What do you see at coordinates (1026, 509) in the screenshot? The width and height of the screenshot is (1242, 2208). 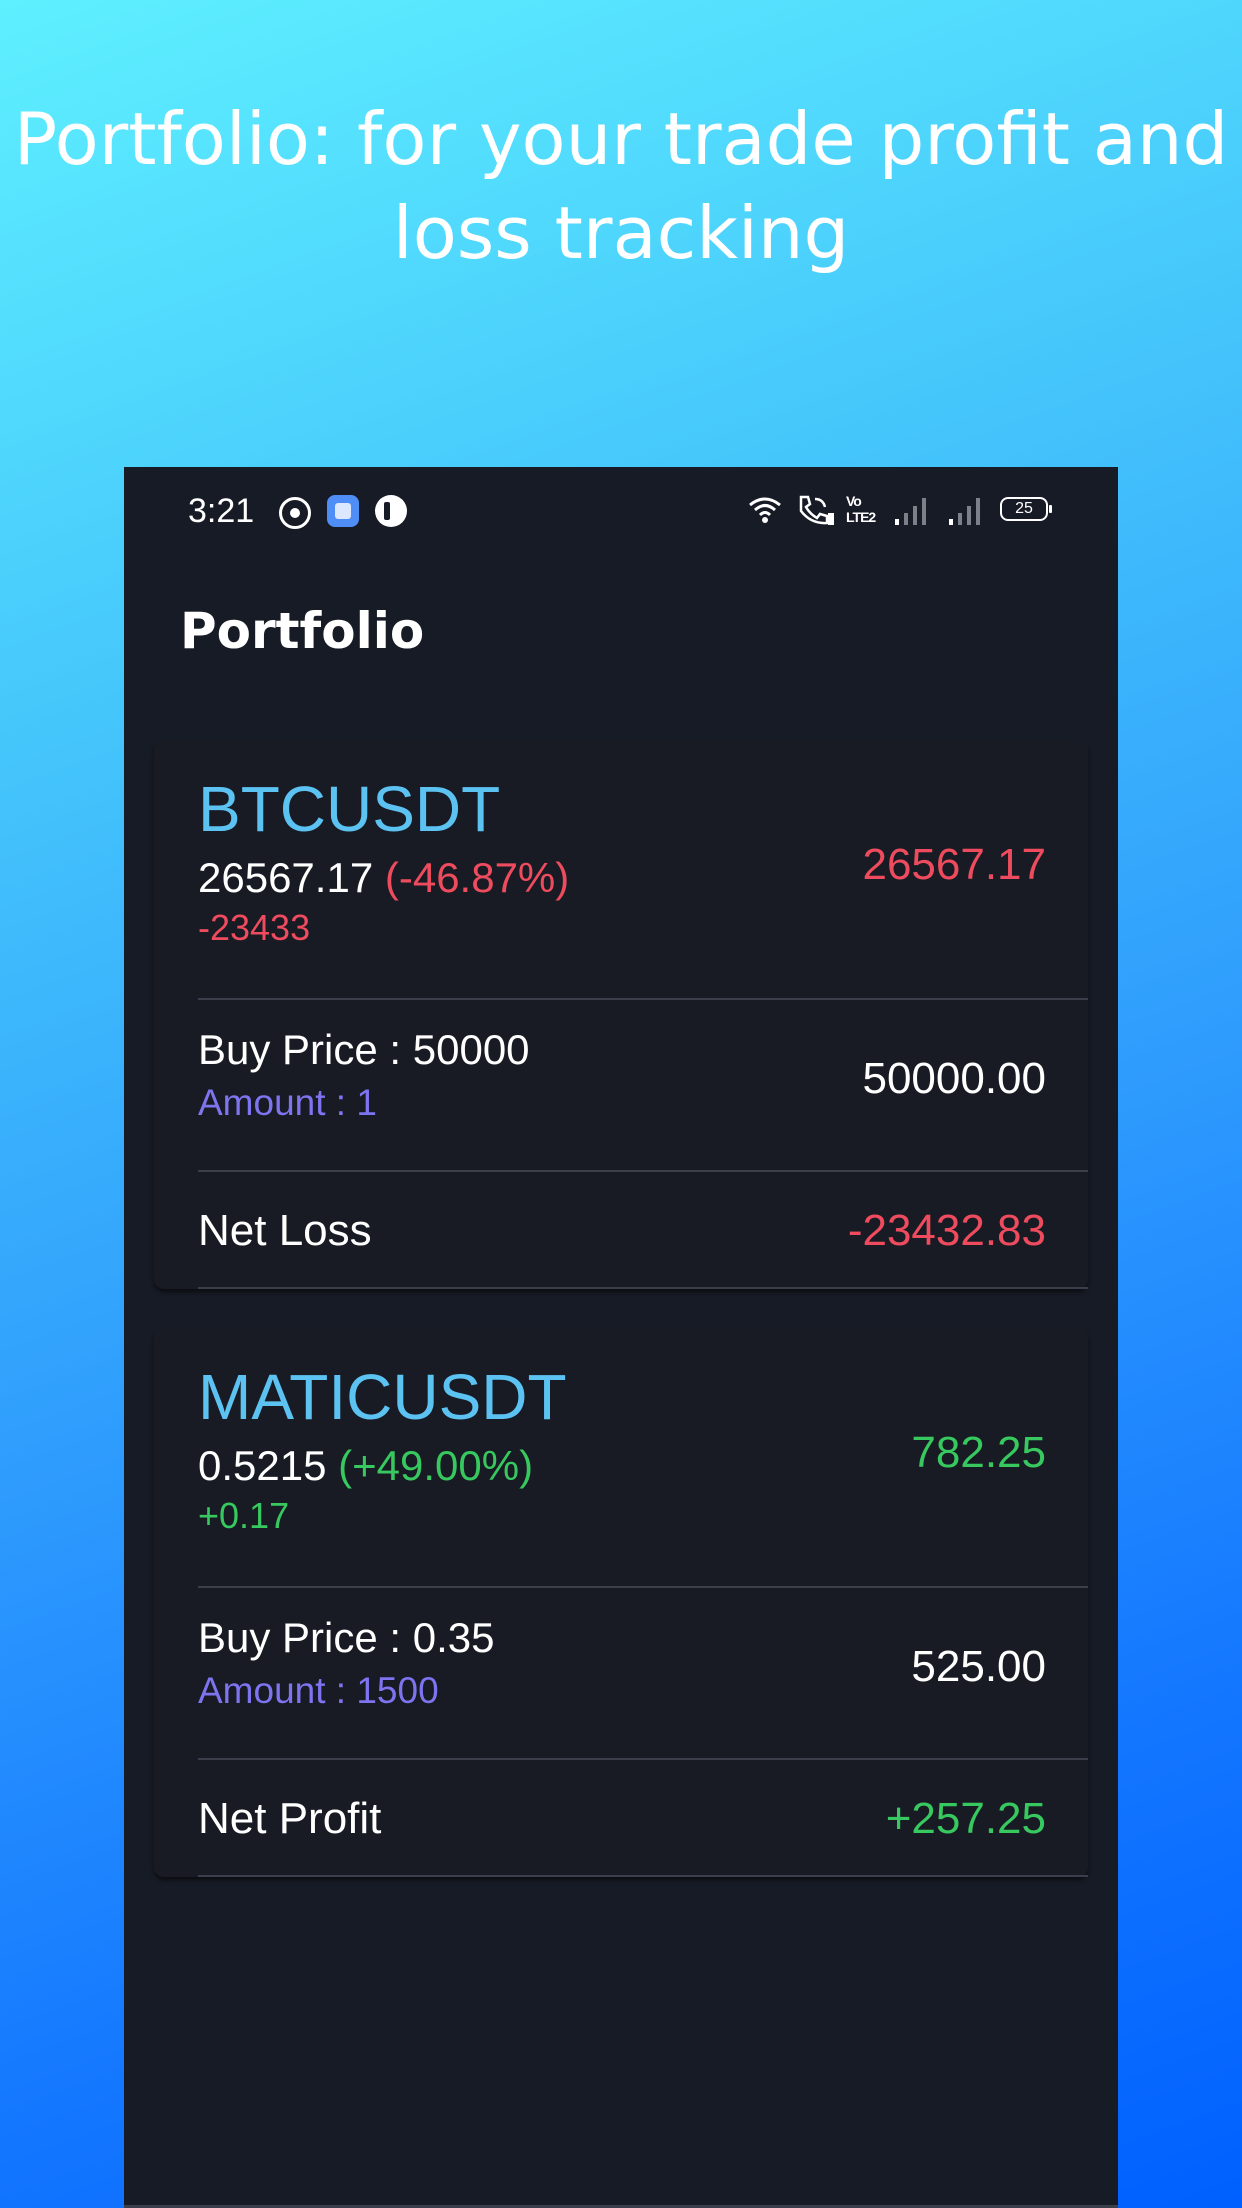 I see `battery-icon: 25` at bounding box center [1026, 509].